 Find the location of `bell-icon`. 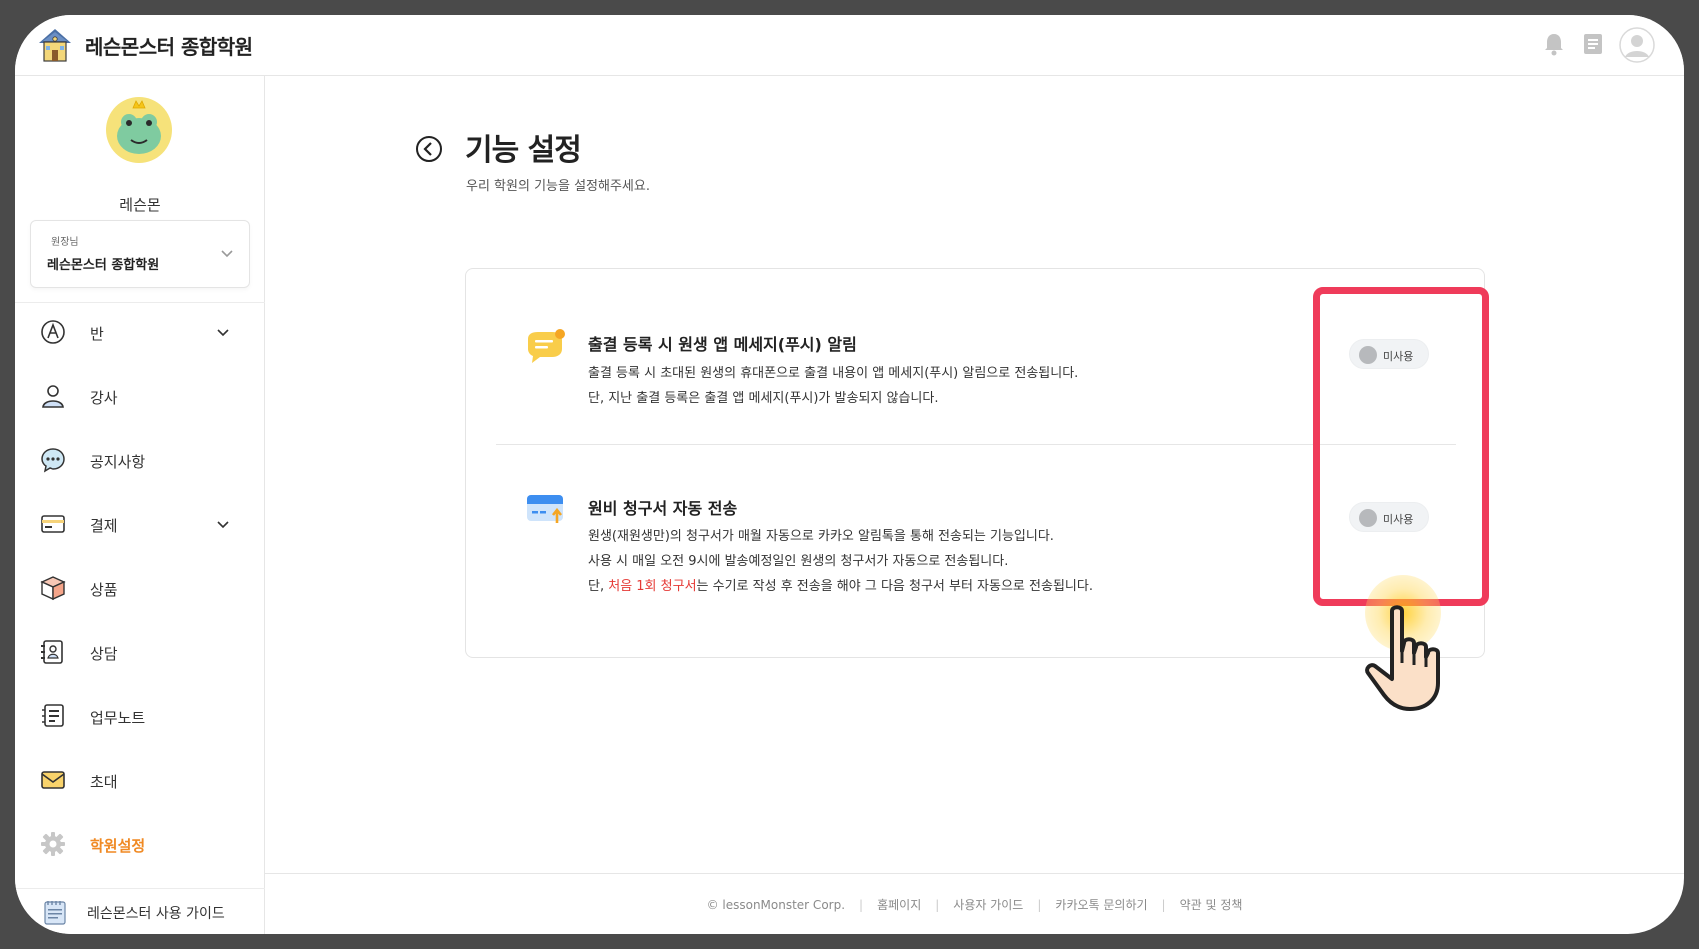

bell-icon is located at coordinates (1554, 44).